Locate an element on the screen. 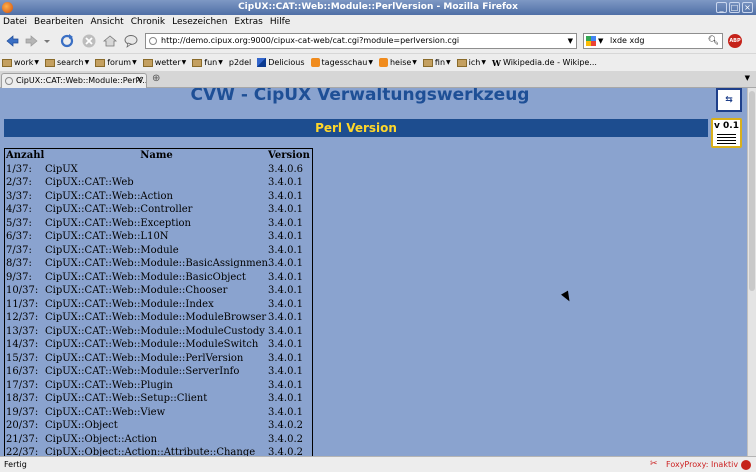 This screenshot has height=472, width=756. menu-bearbeiten: Bearbeiten is located at coordinates (58, 22).